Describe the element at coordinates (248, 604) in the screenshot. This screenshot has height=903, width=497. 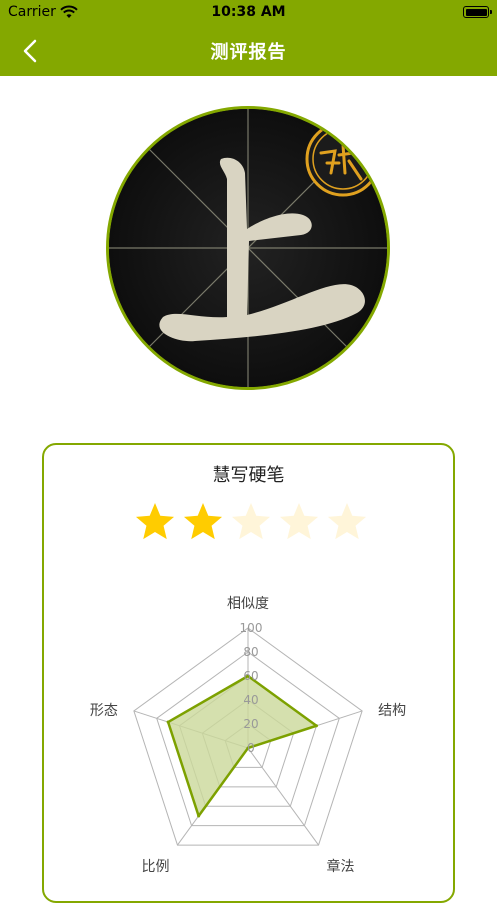
I see `radar-axis-label: 相似度` at that location.